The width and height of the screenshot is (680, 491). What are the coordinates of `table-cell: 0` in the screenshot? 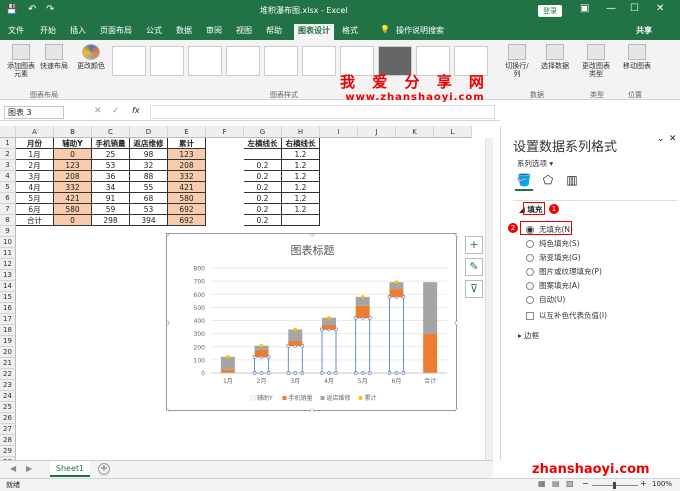 It's located at (73, 220).